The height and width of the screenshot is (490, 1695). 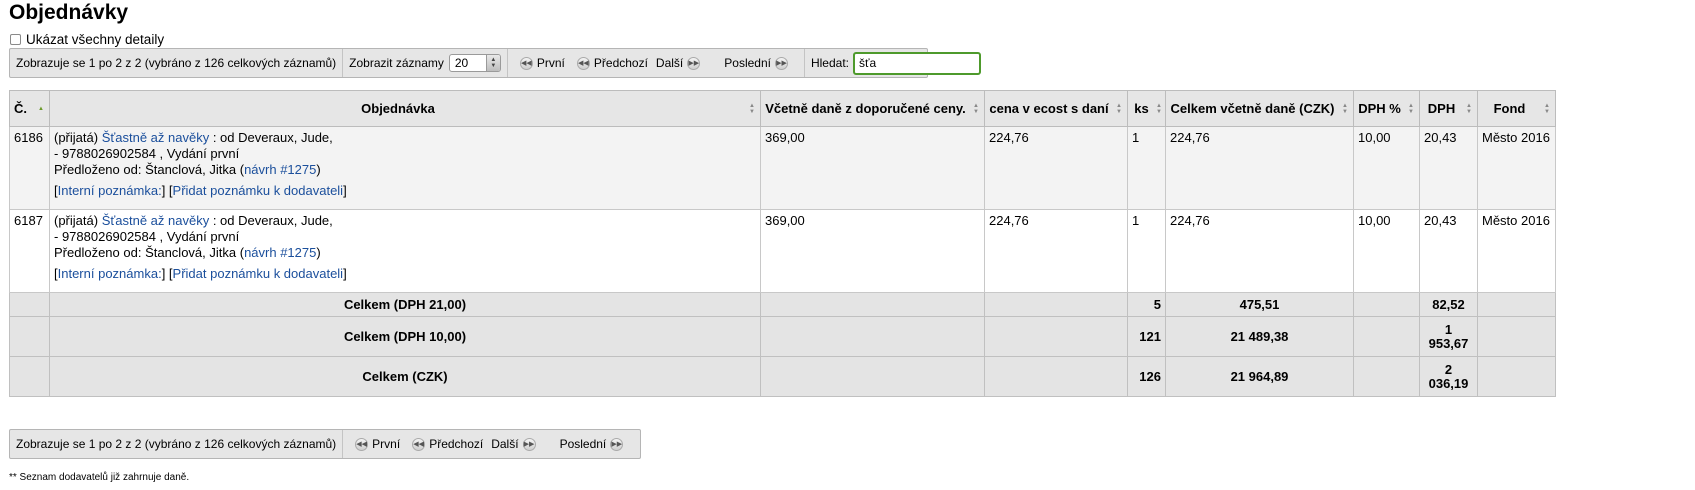 I want to click on total-qty: 121, so click(x=1146, y=336).